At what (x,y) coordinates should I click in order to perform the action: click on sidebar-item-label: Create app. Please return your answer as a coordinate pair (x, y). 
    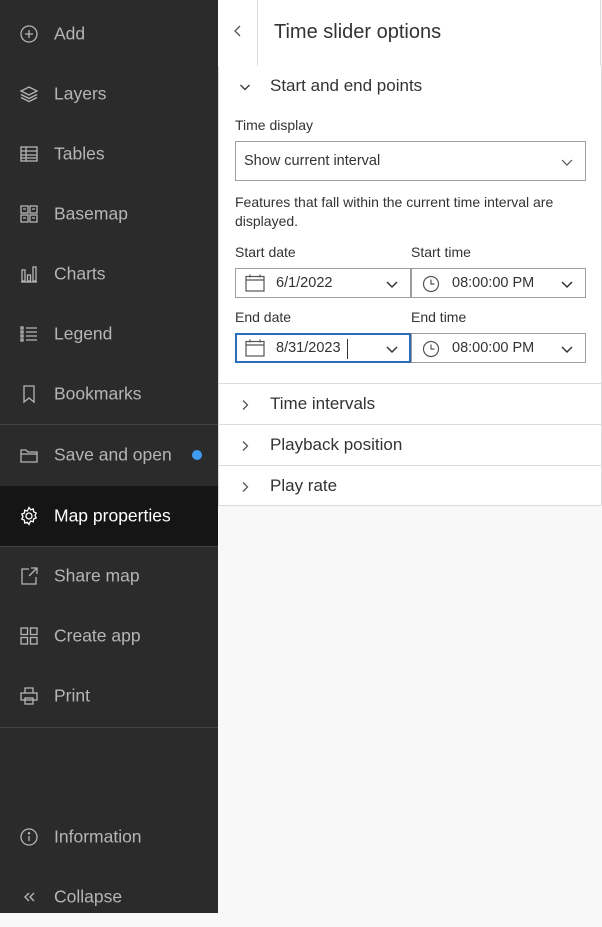
    Looking at the image, I should click on (97, 635).